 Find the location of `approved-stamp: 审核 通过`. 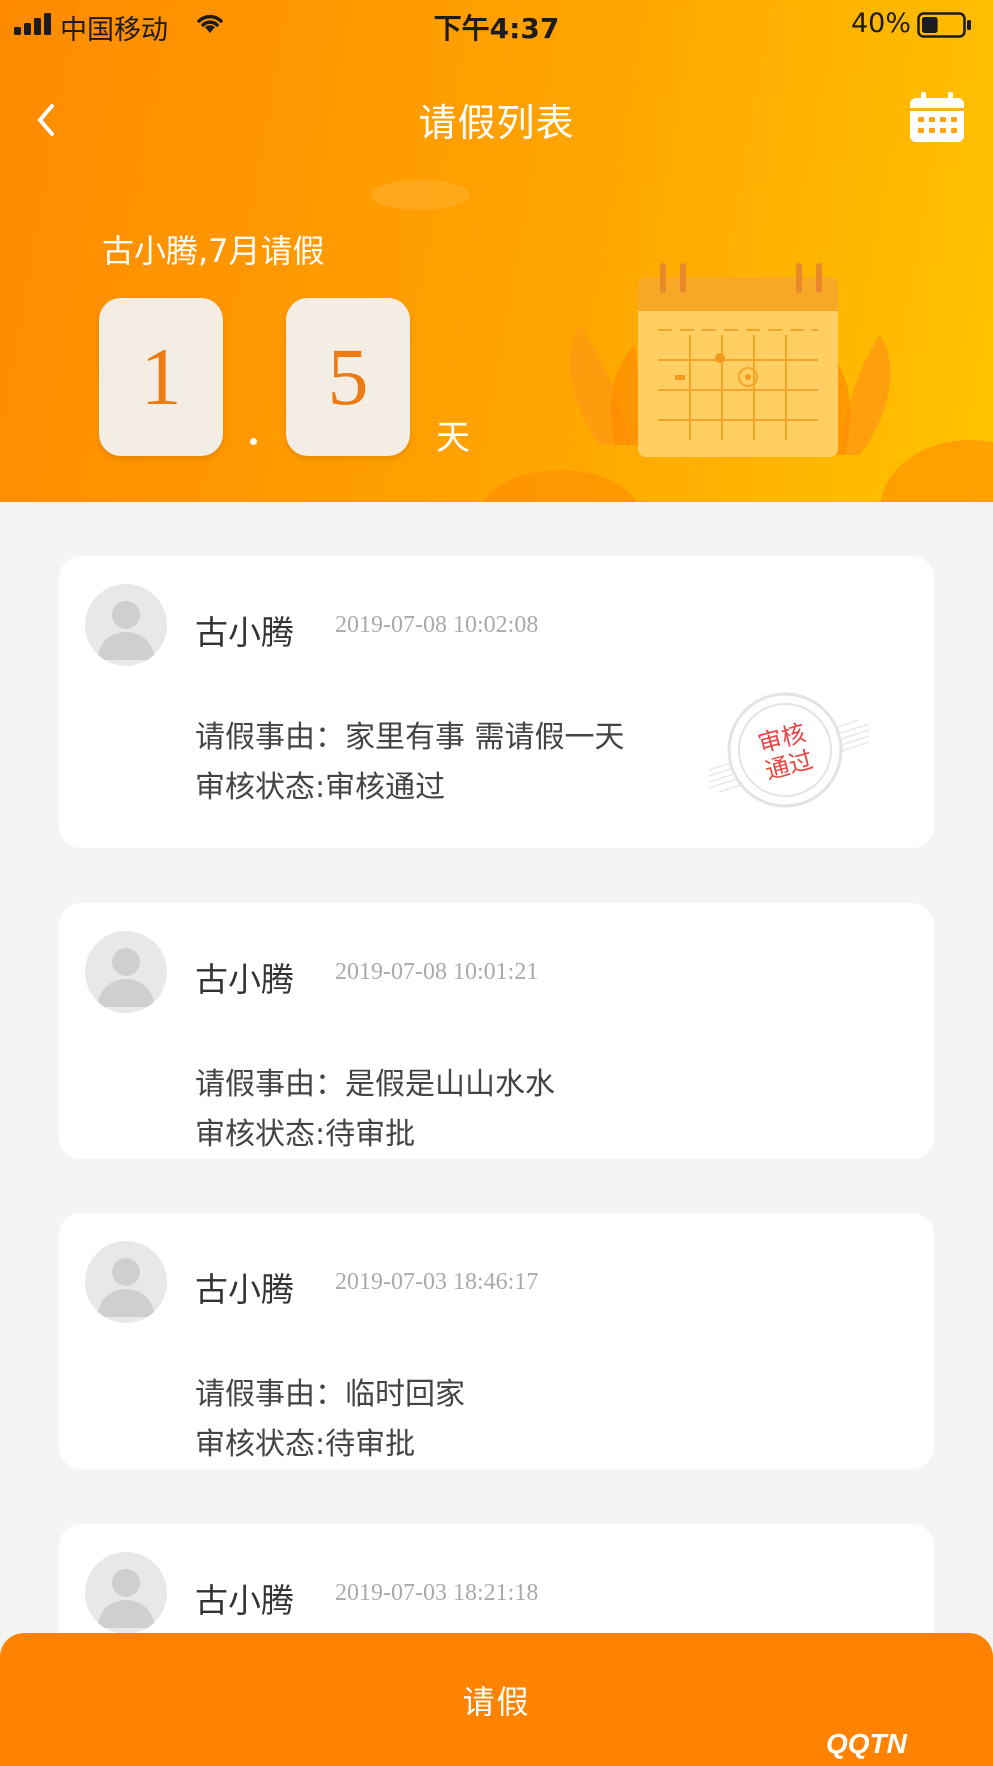

approved-stamp: 审核 通过 is located at coordinates (789, 750).